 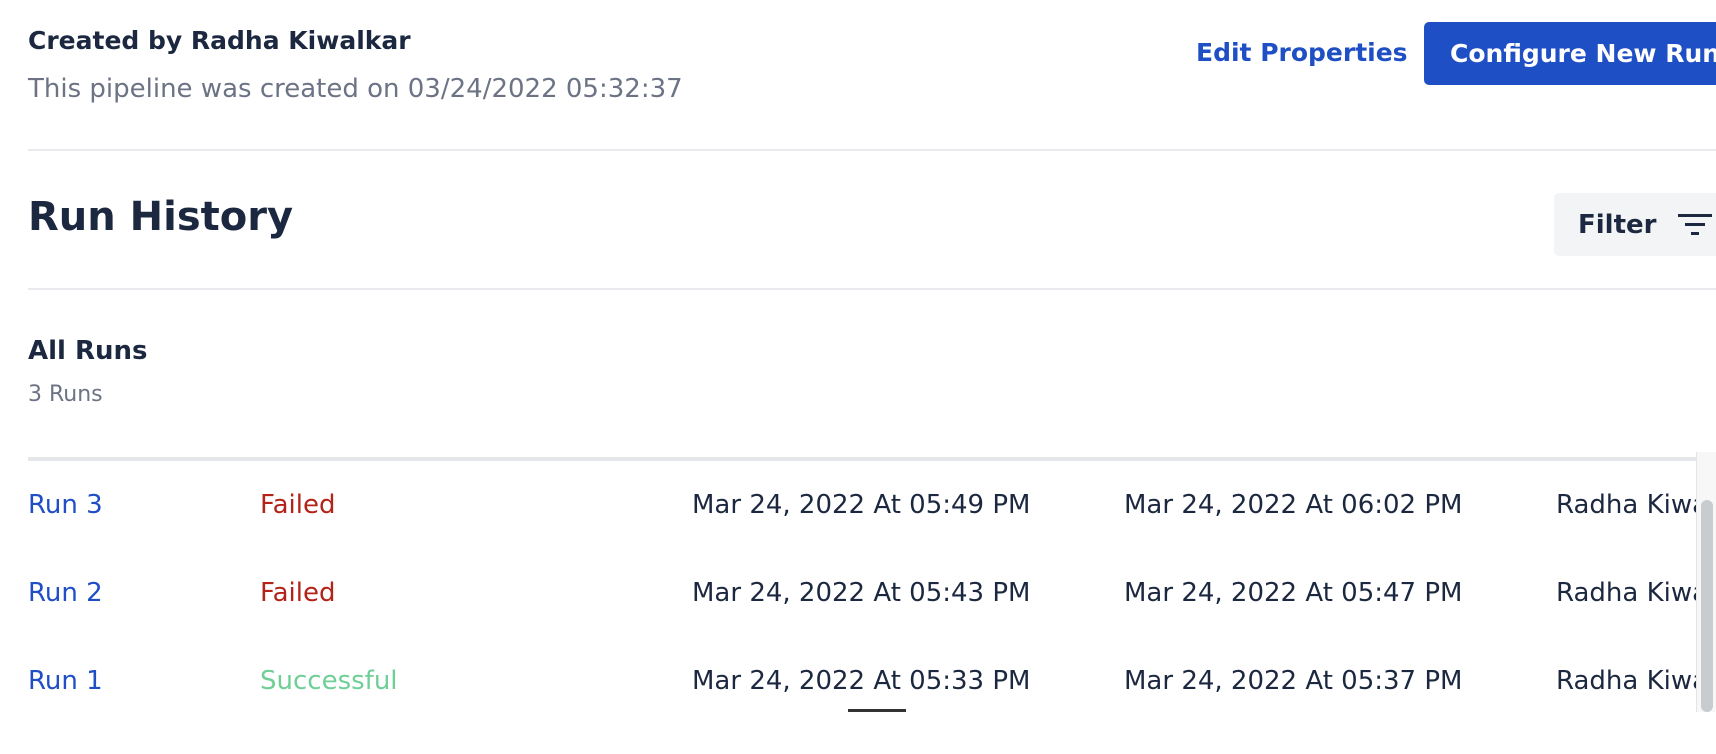 What do you see at coordinates (861, 681) in the screenshot?
I see `start-time: Mar 24, 2022 At 05:33 PM` at bounding box center [861, 681].